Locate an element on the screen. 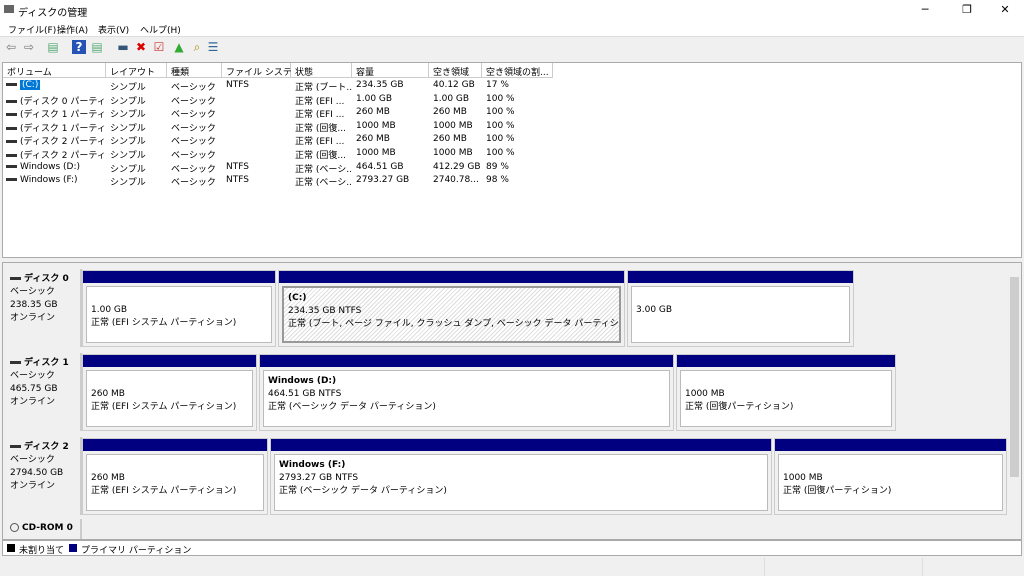  partition-size: 1000 MB is located at coordinates (803, 478).